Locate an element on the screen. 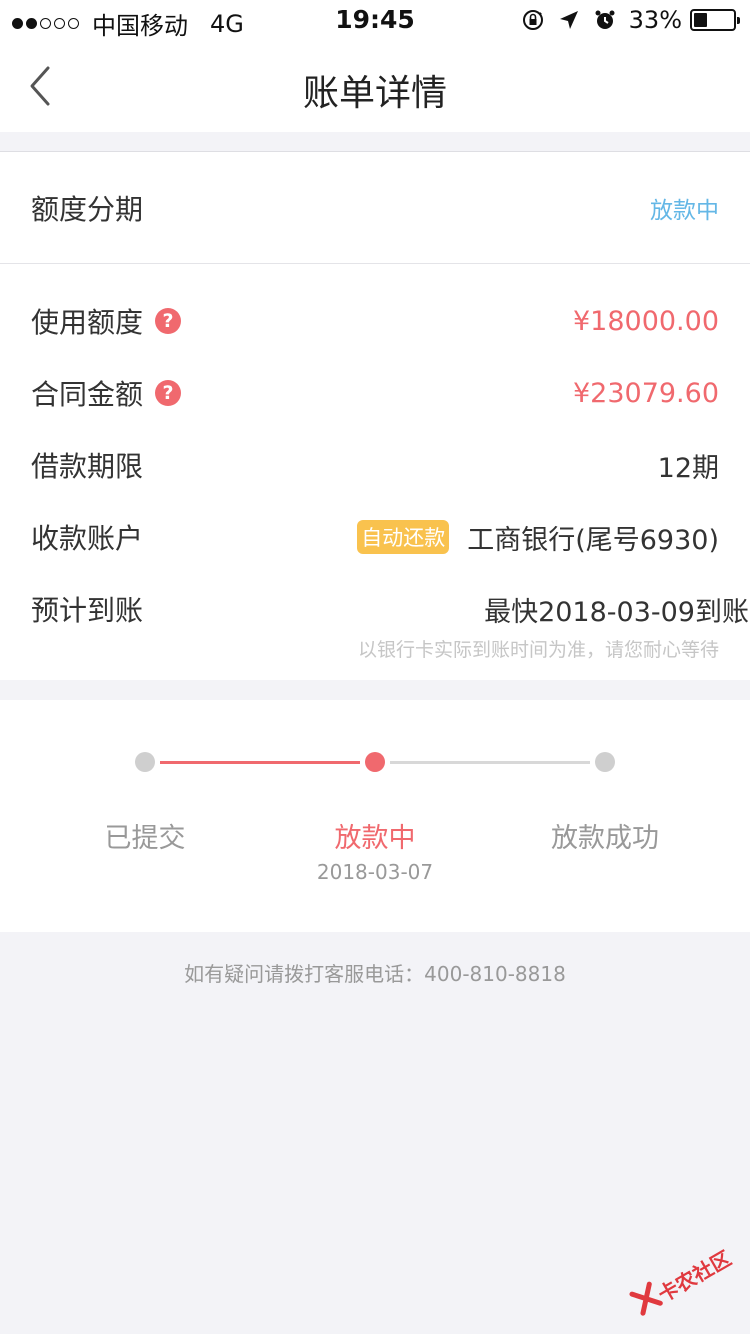 The width and height of the screenshot is (750, 1334). battery-fill is located at coordinates (700, 20).